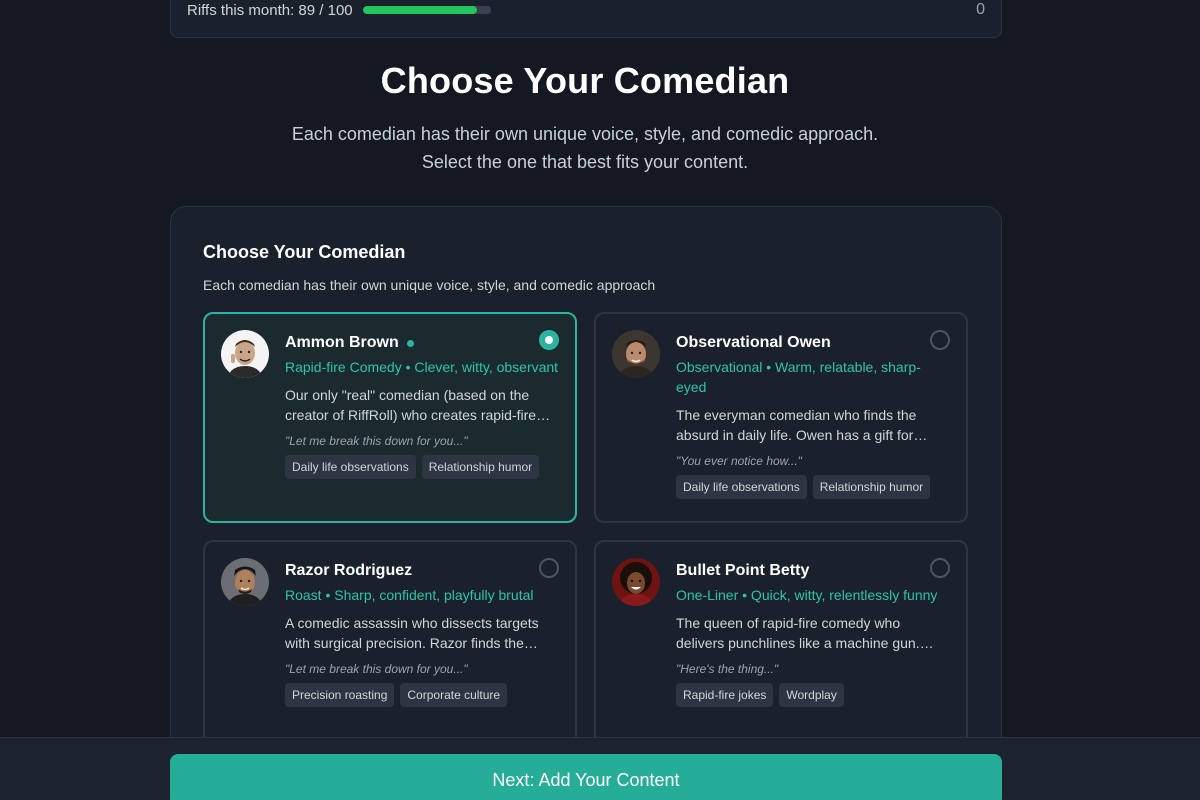 The image size is (1200, 800). Describe the element at coordinates (725, 695) in the screenshot. I see `tag: Rapid-fire jokes` at that location.